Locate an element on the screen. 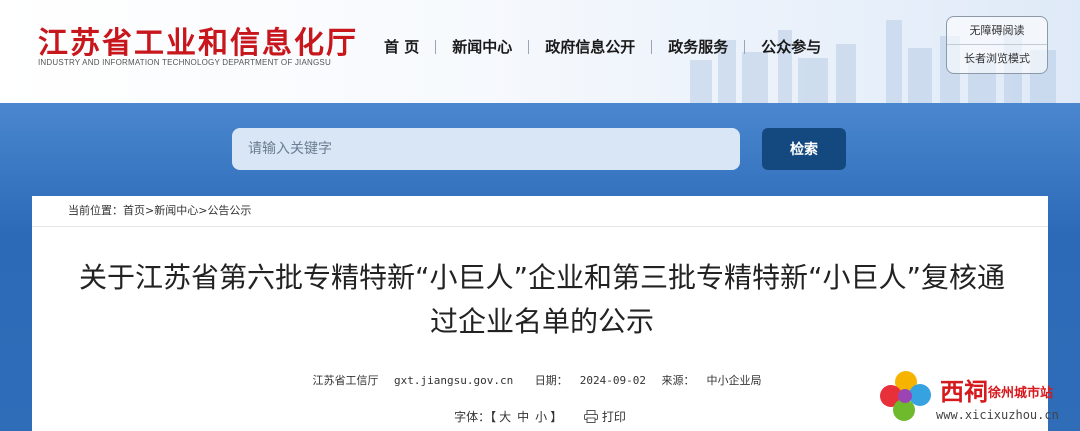  nav-item-home: 首 页 is located at coordinates (401, 46).